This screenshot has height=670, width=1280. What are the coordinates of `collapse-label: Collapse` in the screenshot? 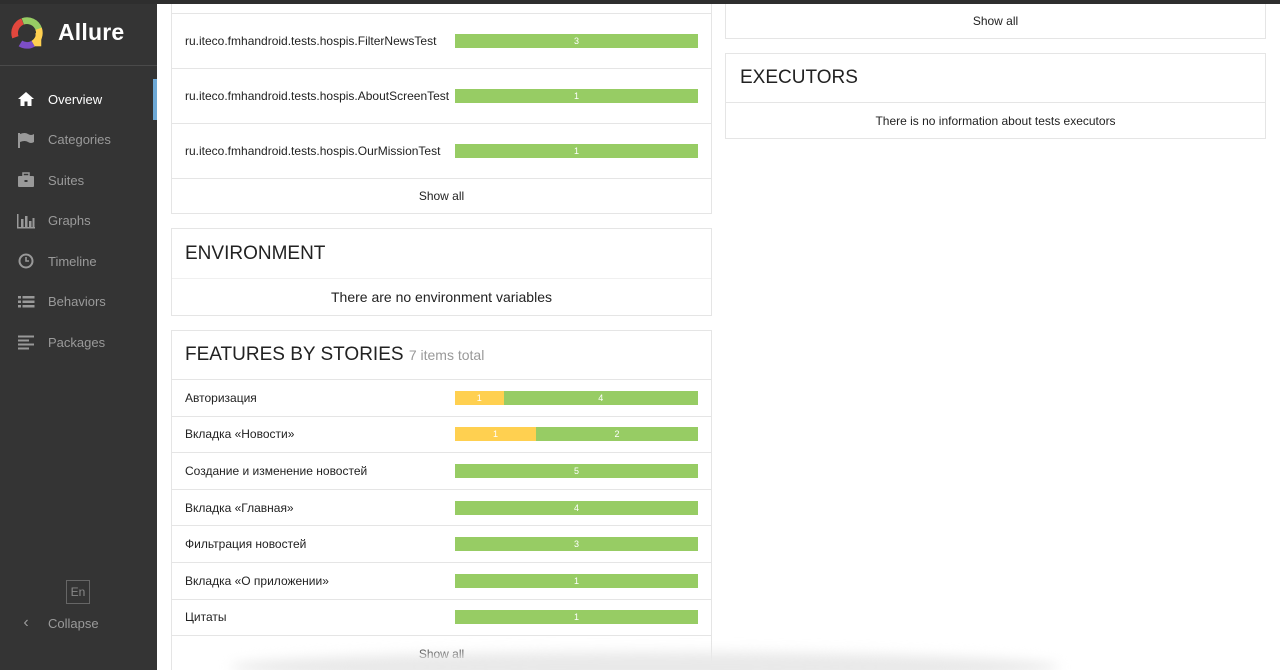 It's located at (73, 623).